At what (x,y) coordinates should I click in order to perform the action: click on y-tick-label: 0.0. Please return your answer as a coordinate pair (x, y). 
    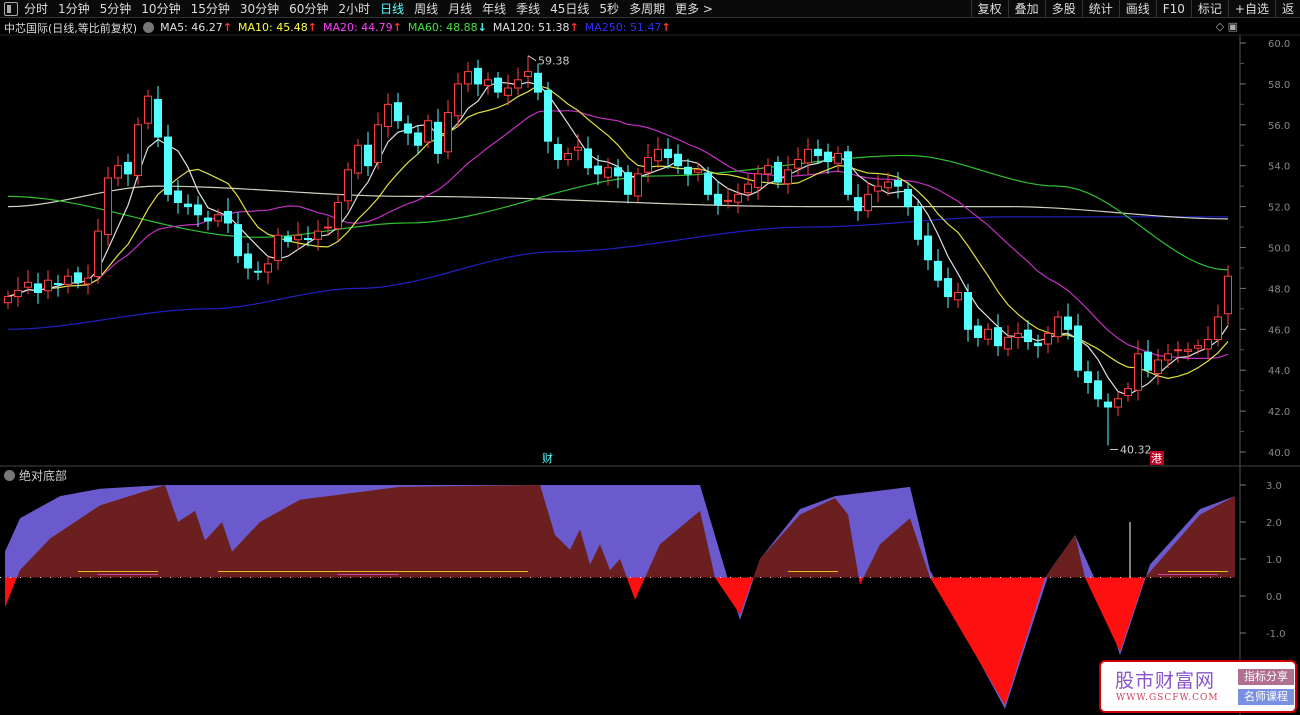
    Looking at the image, I should click on (1274, 597).